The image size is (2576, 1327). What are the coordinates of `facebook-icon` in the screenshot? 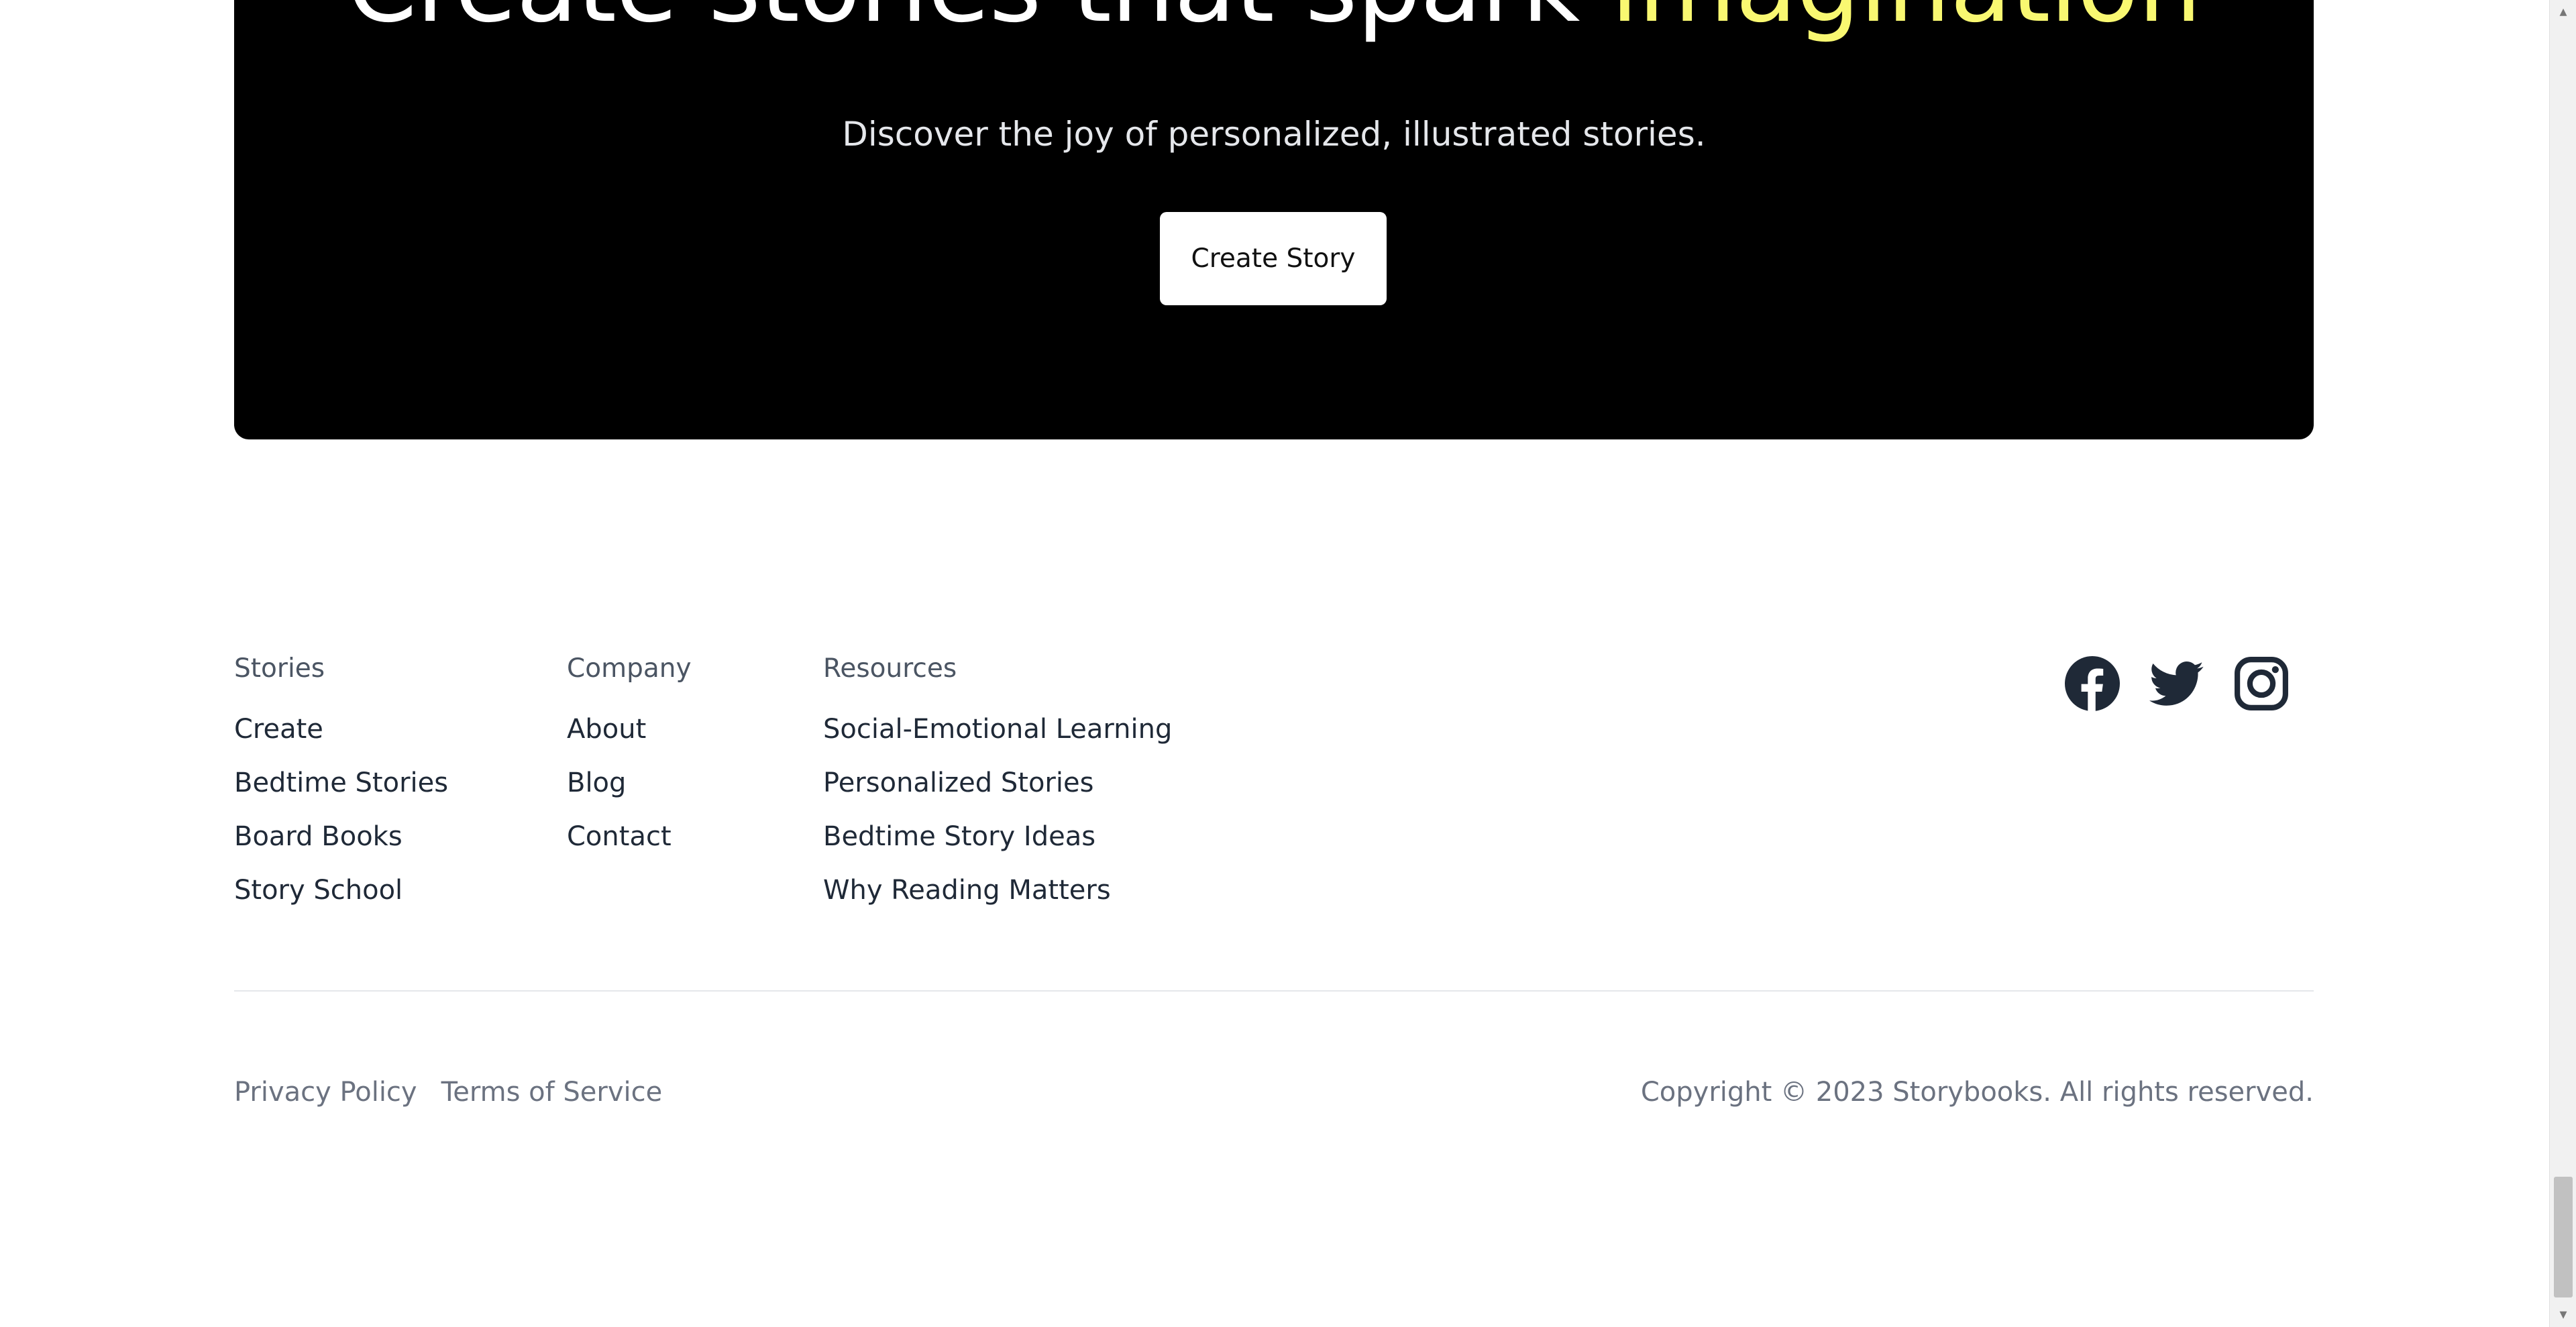 It's located at (2092, 683).